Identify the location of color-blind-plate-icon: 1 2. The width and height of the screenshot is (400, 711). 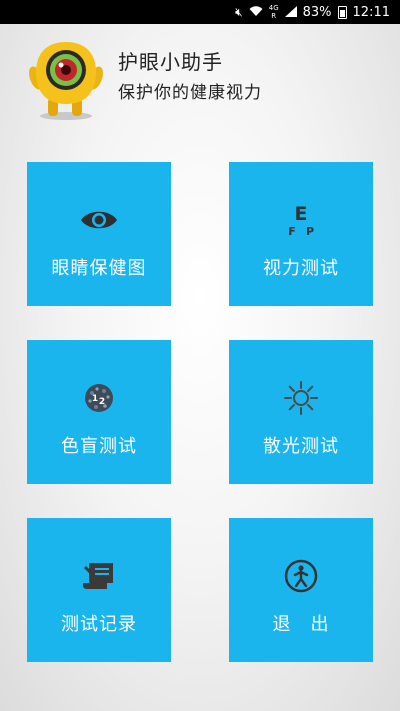
(99, 398).